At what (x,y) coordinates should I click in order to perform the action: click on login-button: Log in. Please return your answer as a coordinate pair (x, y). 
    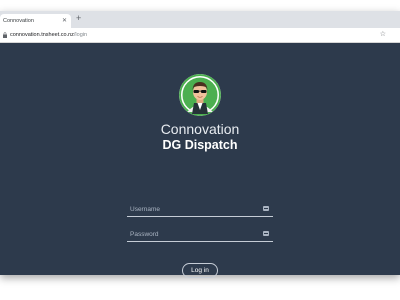
    Looking at the image, I should click on (200, 270).